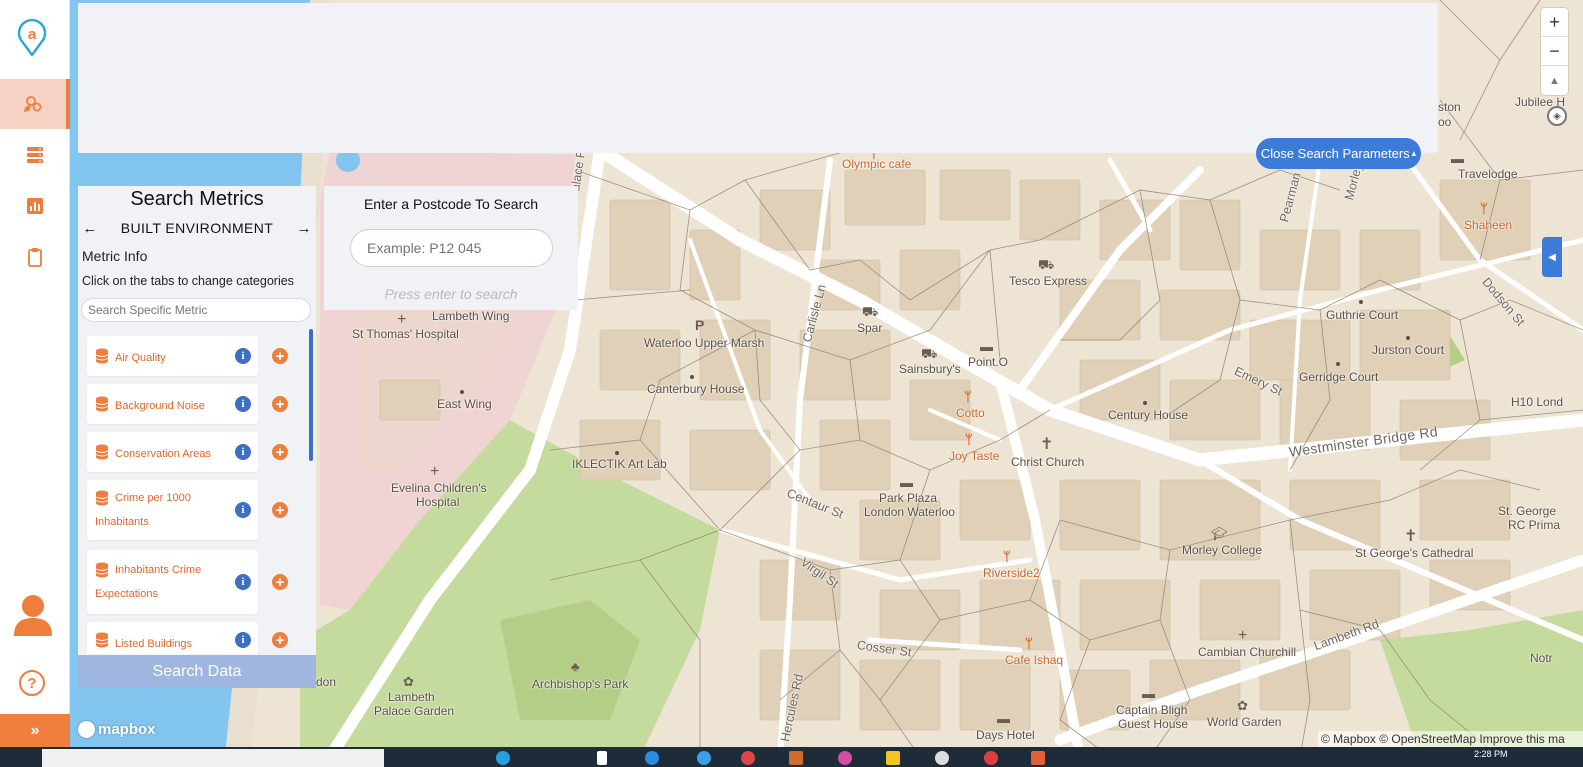  What do you see at coordinates (1552, 257) in the screenshot?
I see `side-panel-toggle-icon: ◀` at bounding box center [1552, 257].